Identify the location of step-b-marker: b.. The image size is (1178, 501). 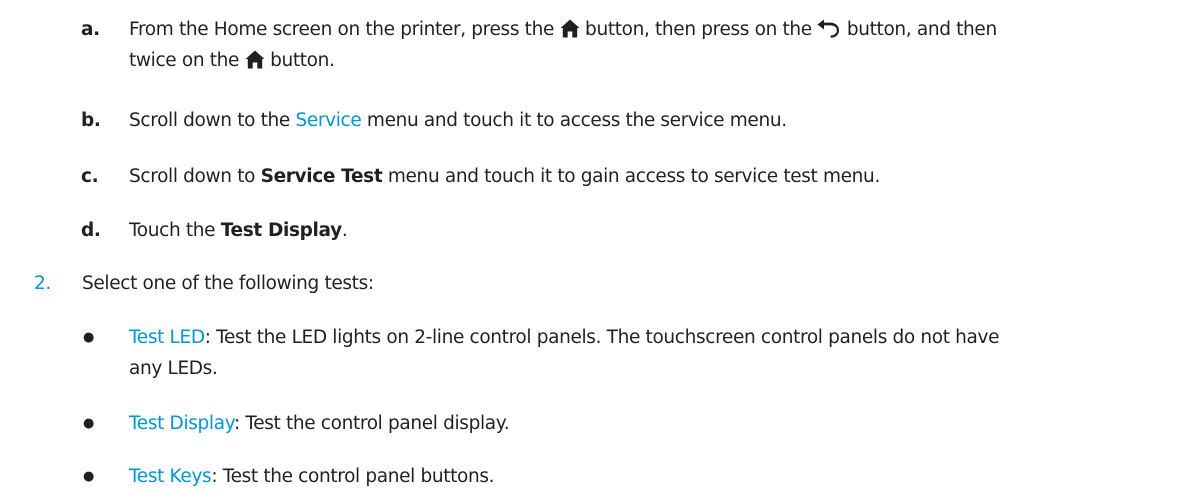
(91, 120).